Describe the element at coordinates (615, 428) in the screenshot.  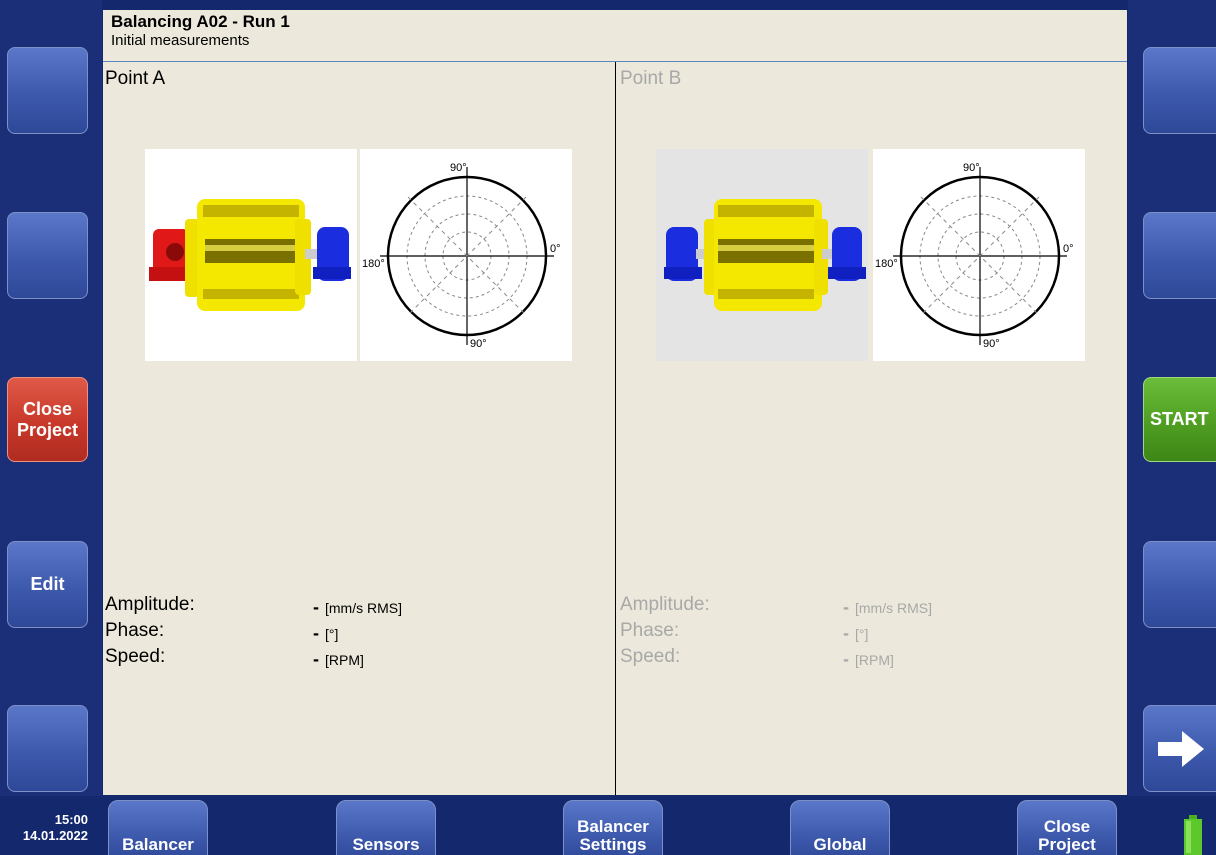
I see `panel-divider` at that location.